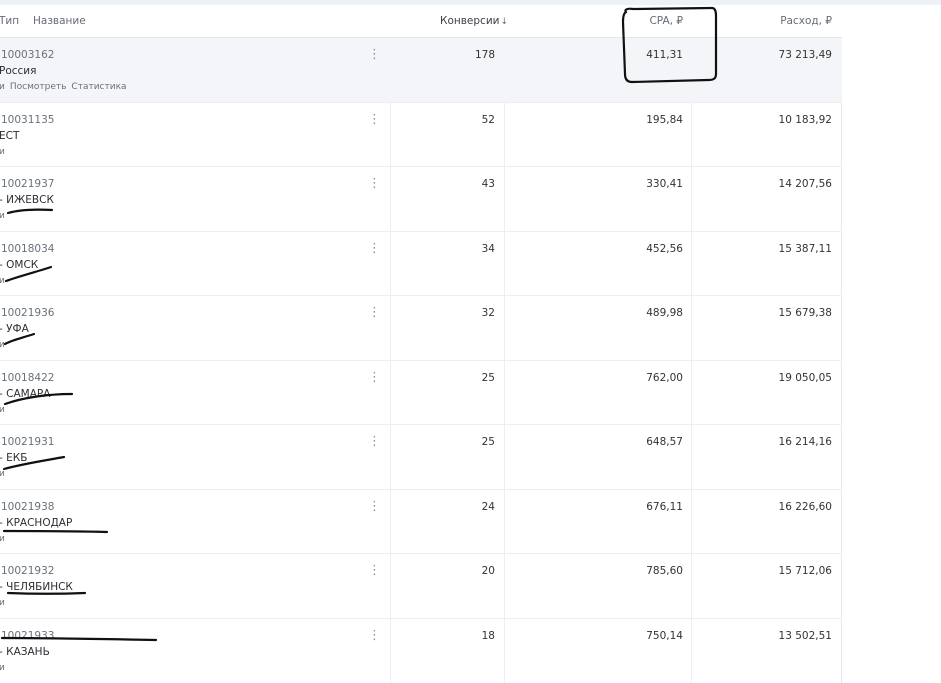 Image resolution: width=941 pixels, height=683 pixels. What do you see at coordinates (13, 458) in the screenshot?
I see `campaign-name: - ЕКБ` at bounding box center [13, 458].